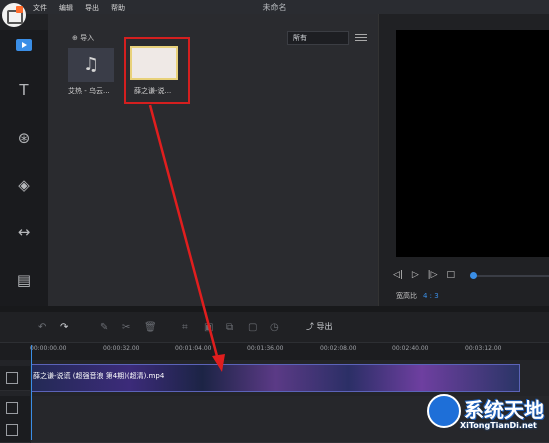 The image size is (549, 443). I want to click on watermark-sub: XiTongTianDi.net, so click(498, 425).